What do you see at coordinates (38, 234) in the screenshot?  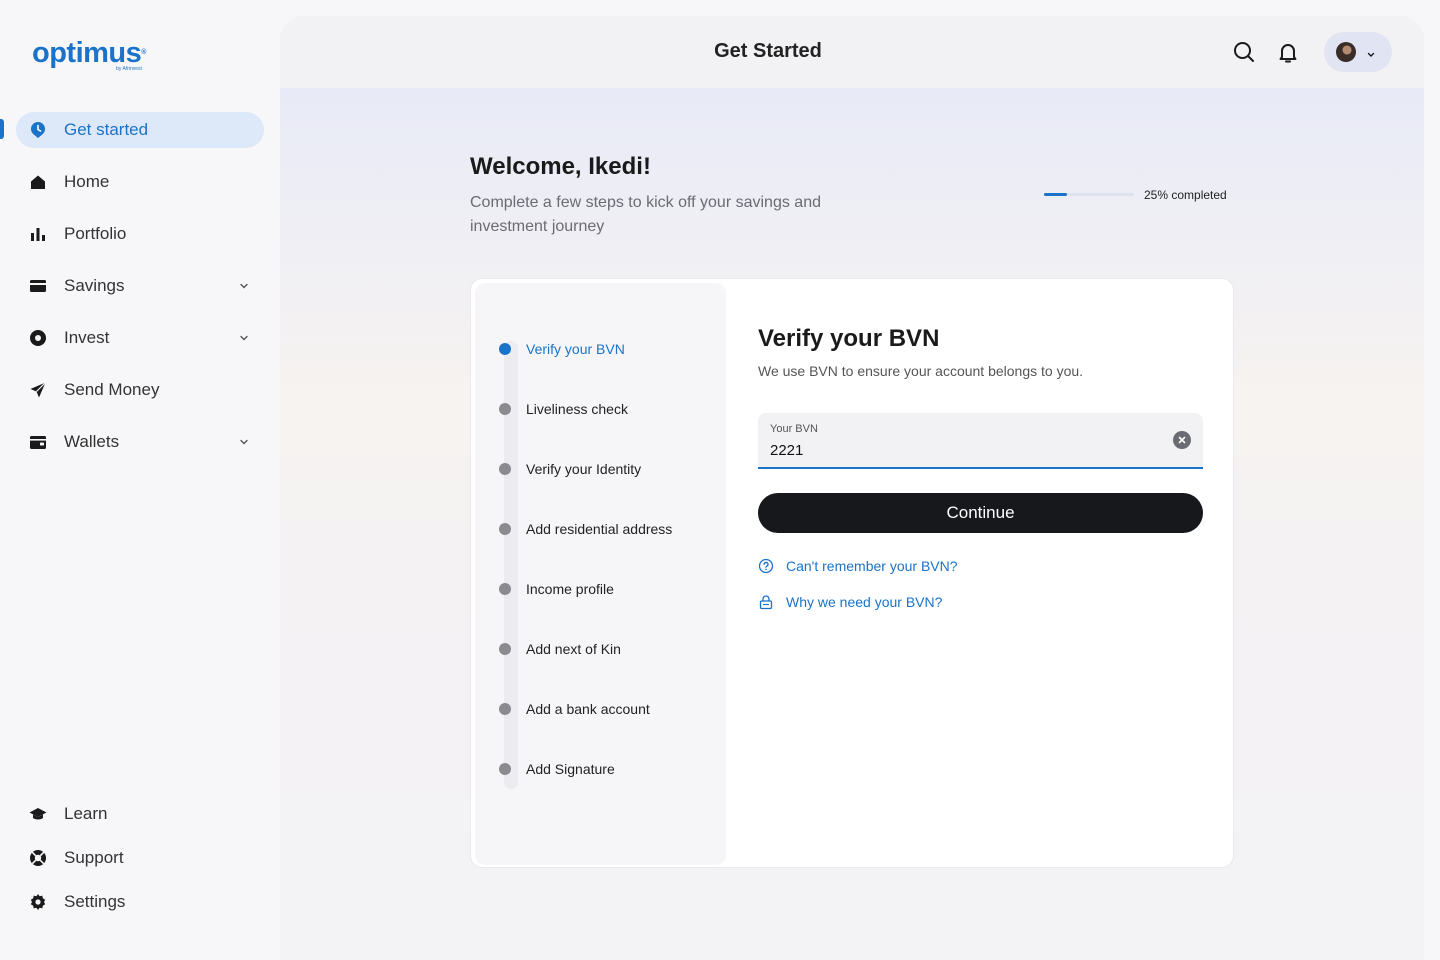 I see `bar-chart-icon` at bounding box center [38, 234].